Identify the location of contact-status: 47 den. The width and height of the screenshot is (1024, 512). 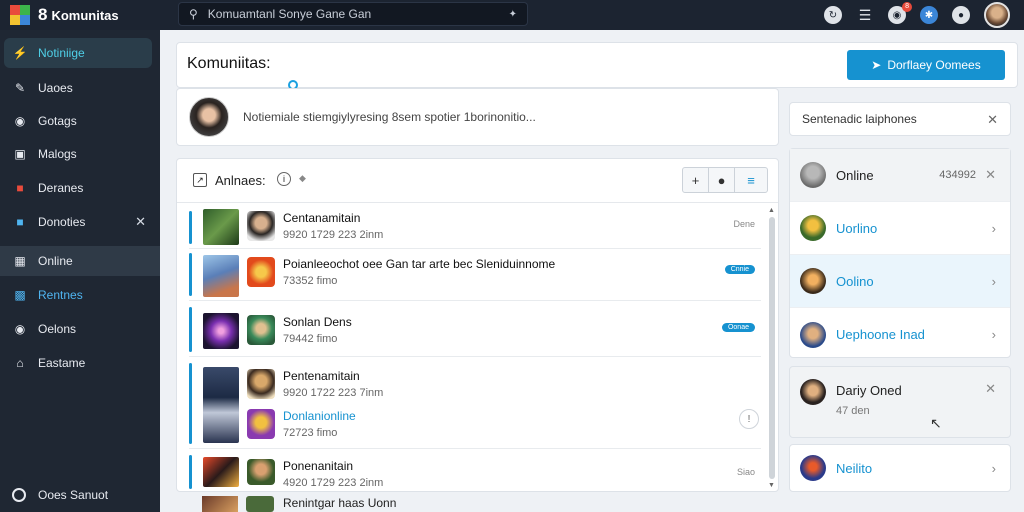
(853, 411).